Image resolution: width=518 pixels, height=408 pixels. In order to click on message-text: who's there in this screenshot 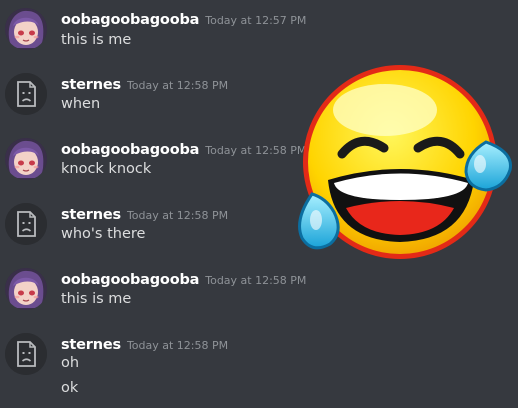, I will do `click(103, 234)`.